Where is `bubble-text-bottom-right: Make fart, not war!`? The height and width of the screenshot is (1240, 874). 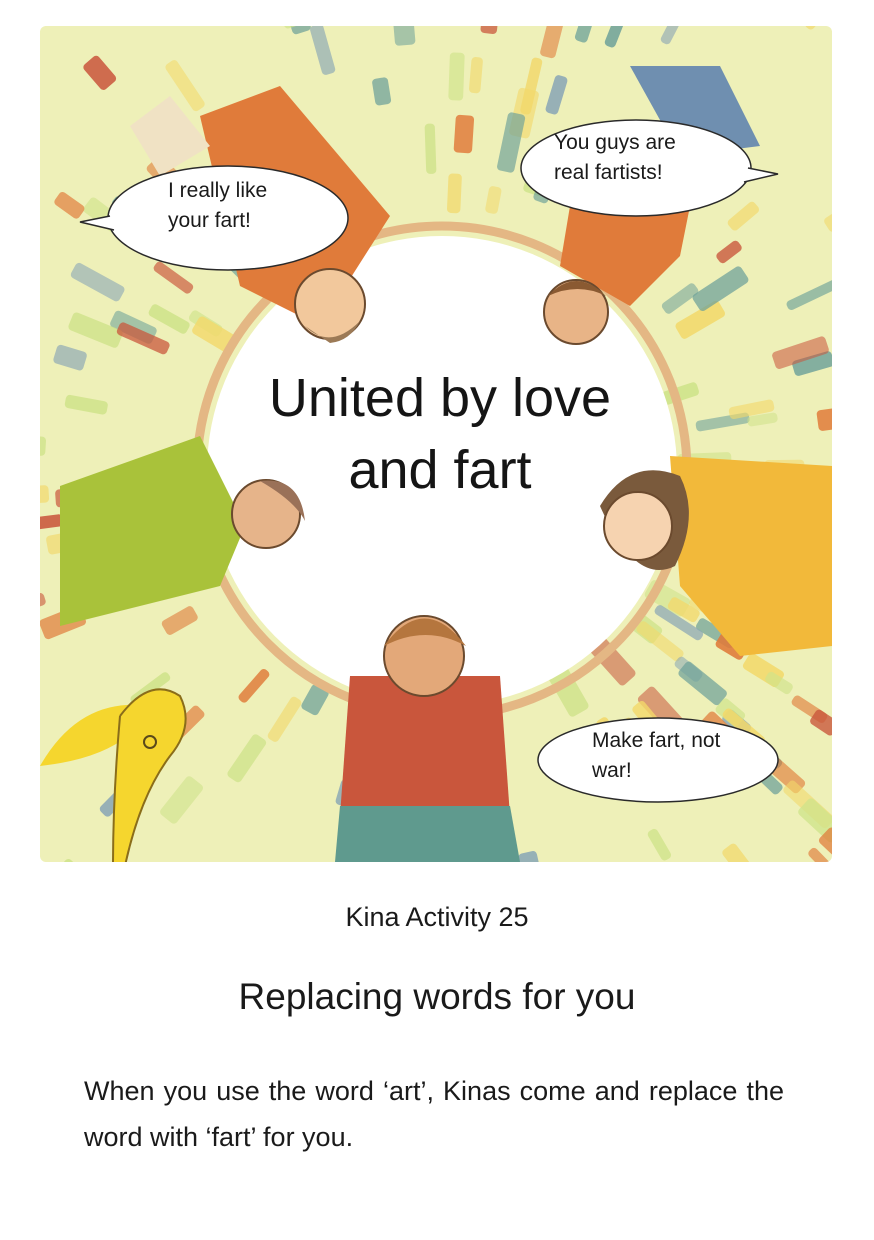
bubble-text-bottom-right: Make fart, not war! is located at coordinates (656, 755).